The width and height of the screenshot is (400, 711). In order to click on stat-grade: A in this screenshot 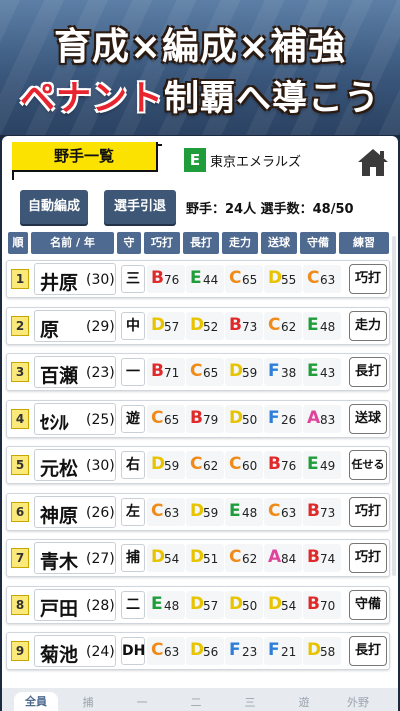, I will do `click(314, 417)`.